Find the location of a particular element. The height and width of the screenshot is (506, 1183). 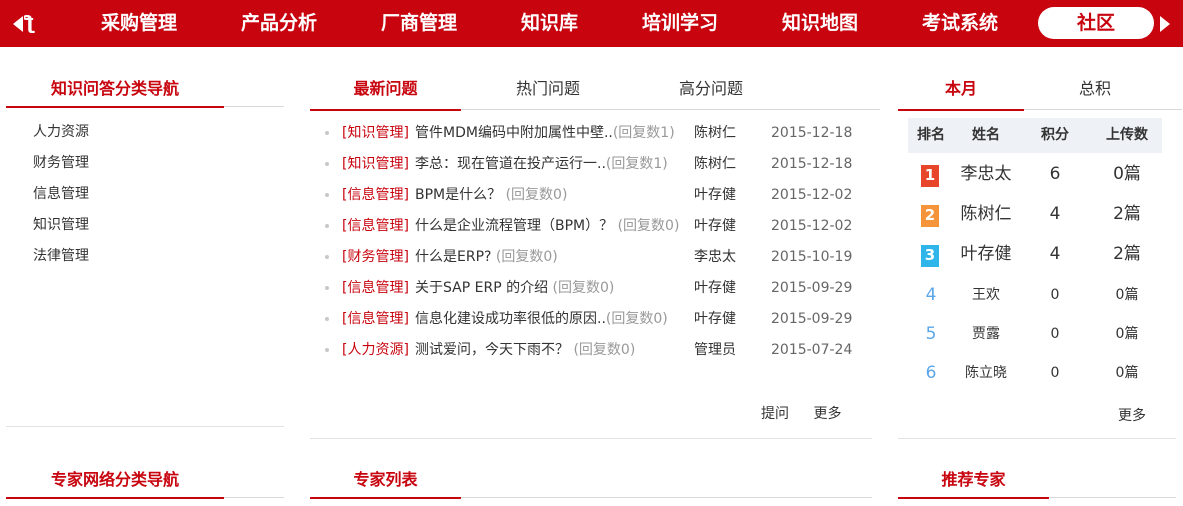

nav-scroll-right-icon is located at coordinates (1165, 23).